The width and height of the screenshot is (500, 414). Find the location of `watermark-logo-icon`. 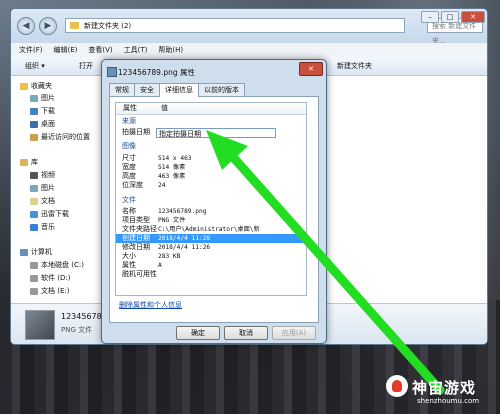

watermark-logo-icon is located at coordinates (397, 386).